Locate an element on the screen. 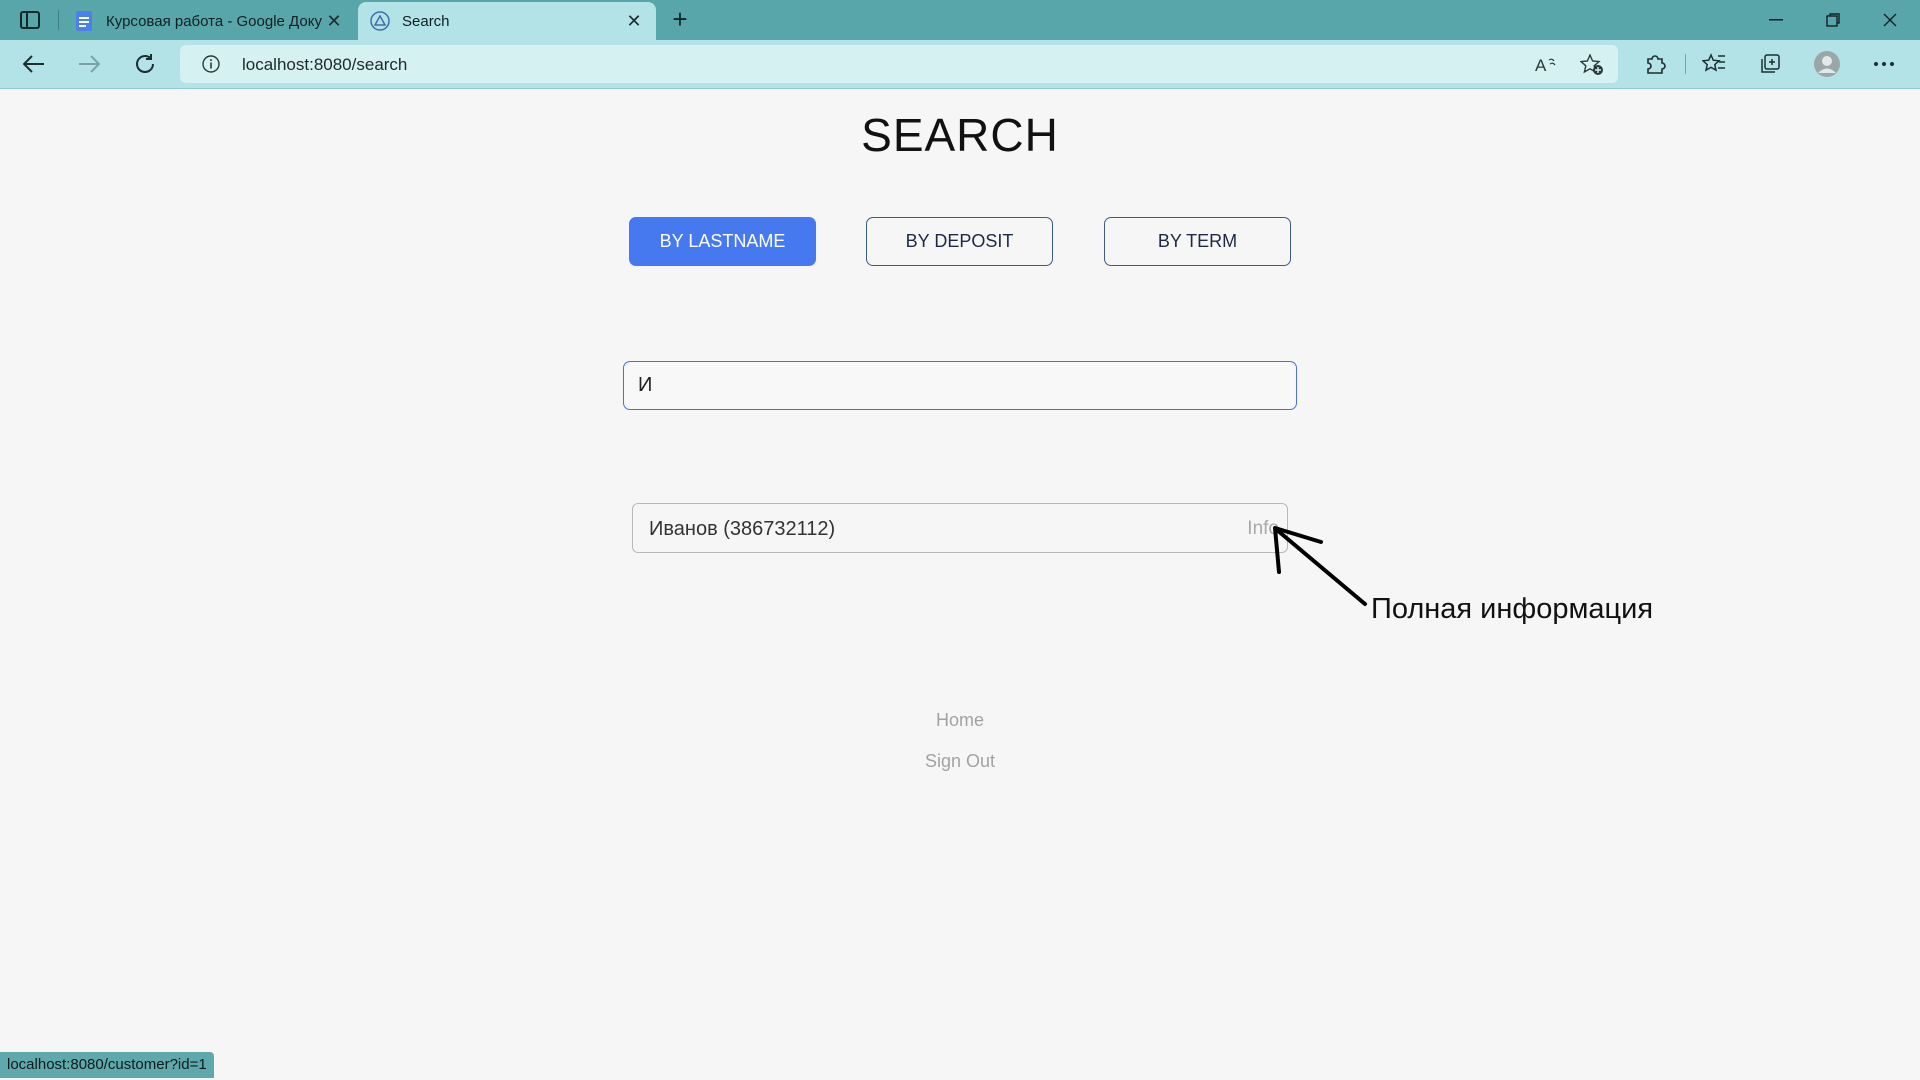  tab-actions-icon is located at coordinates (30, 20).